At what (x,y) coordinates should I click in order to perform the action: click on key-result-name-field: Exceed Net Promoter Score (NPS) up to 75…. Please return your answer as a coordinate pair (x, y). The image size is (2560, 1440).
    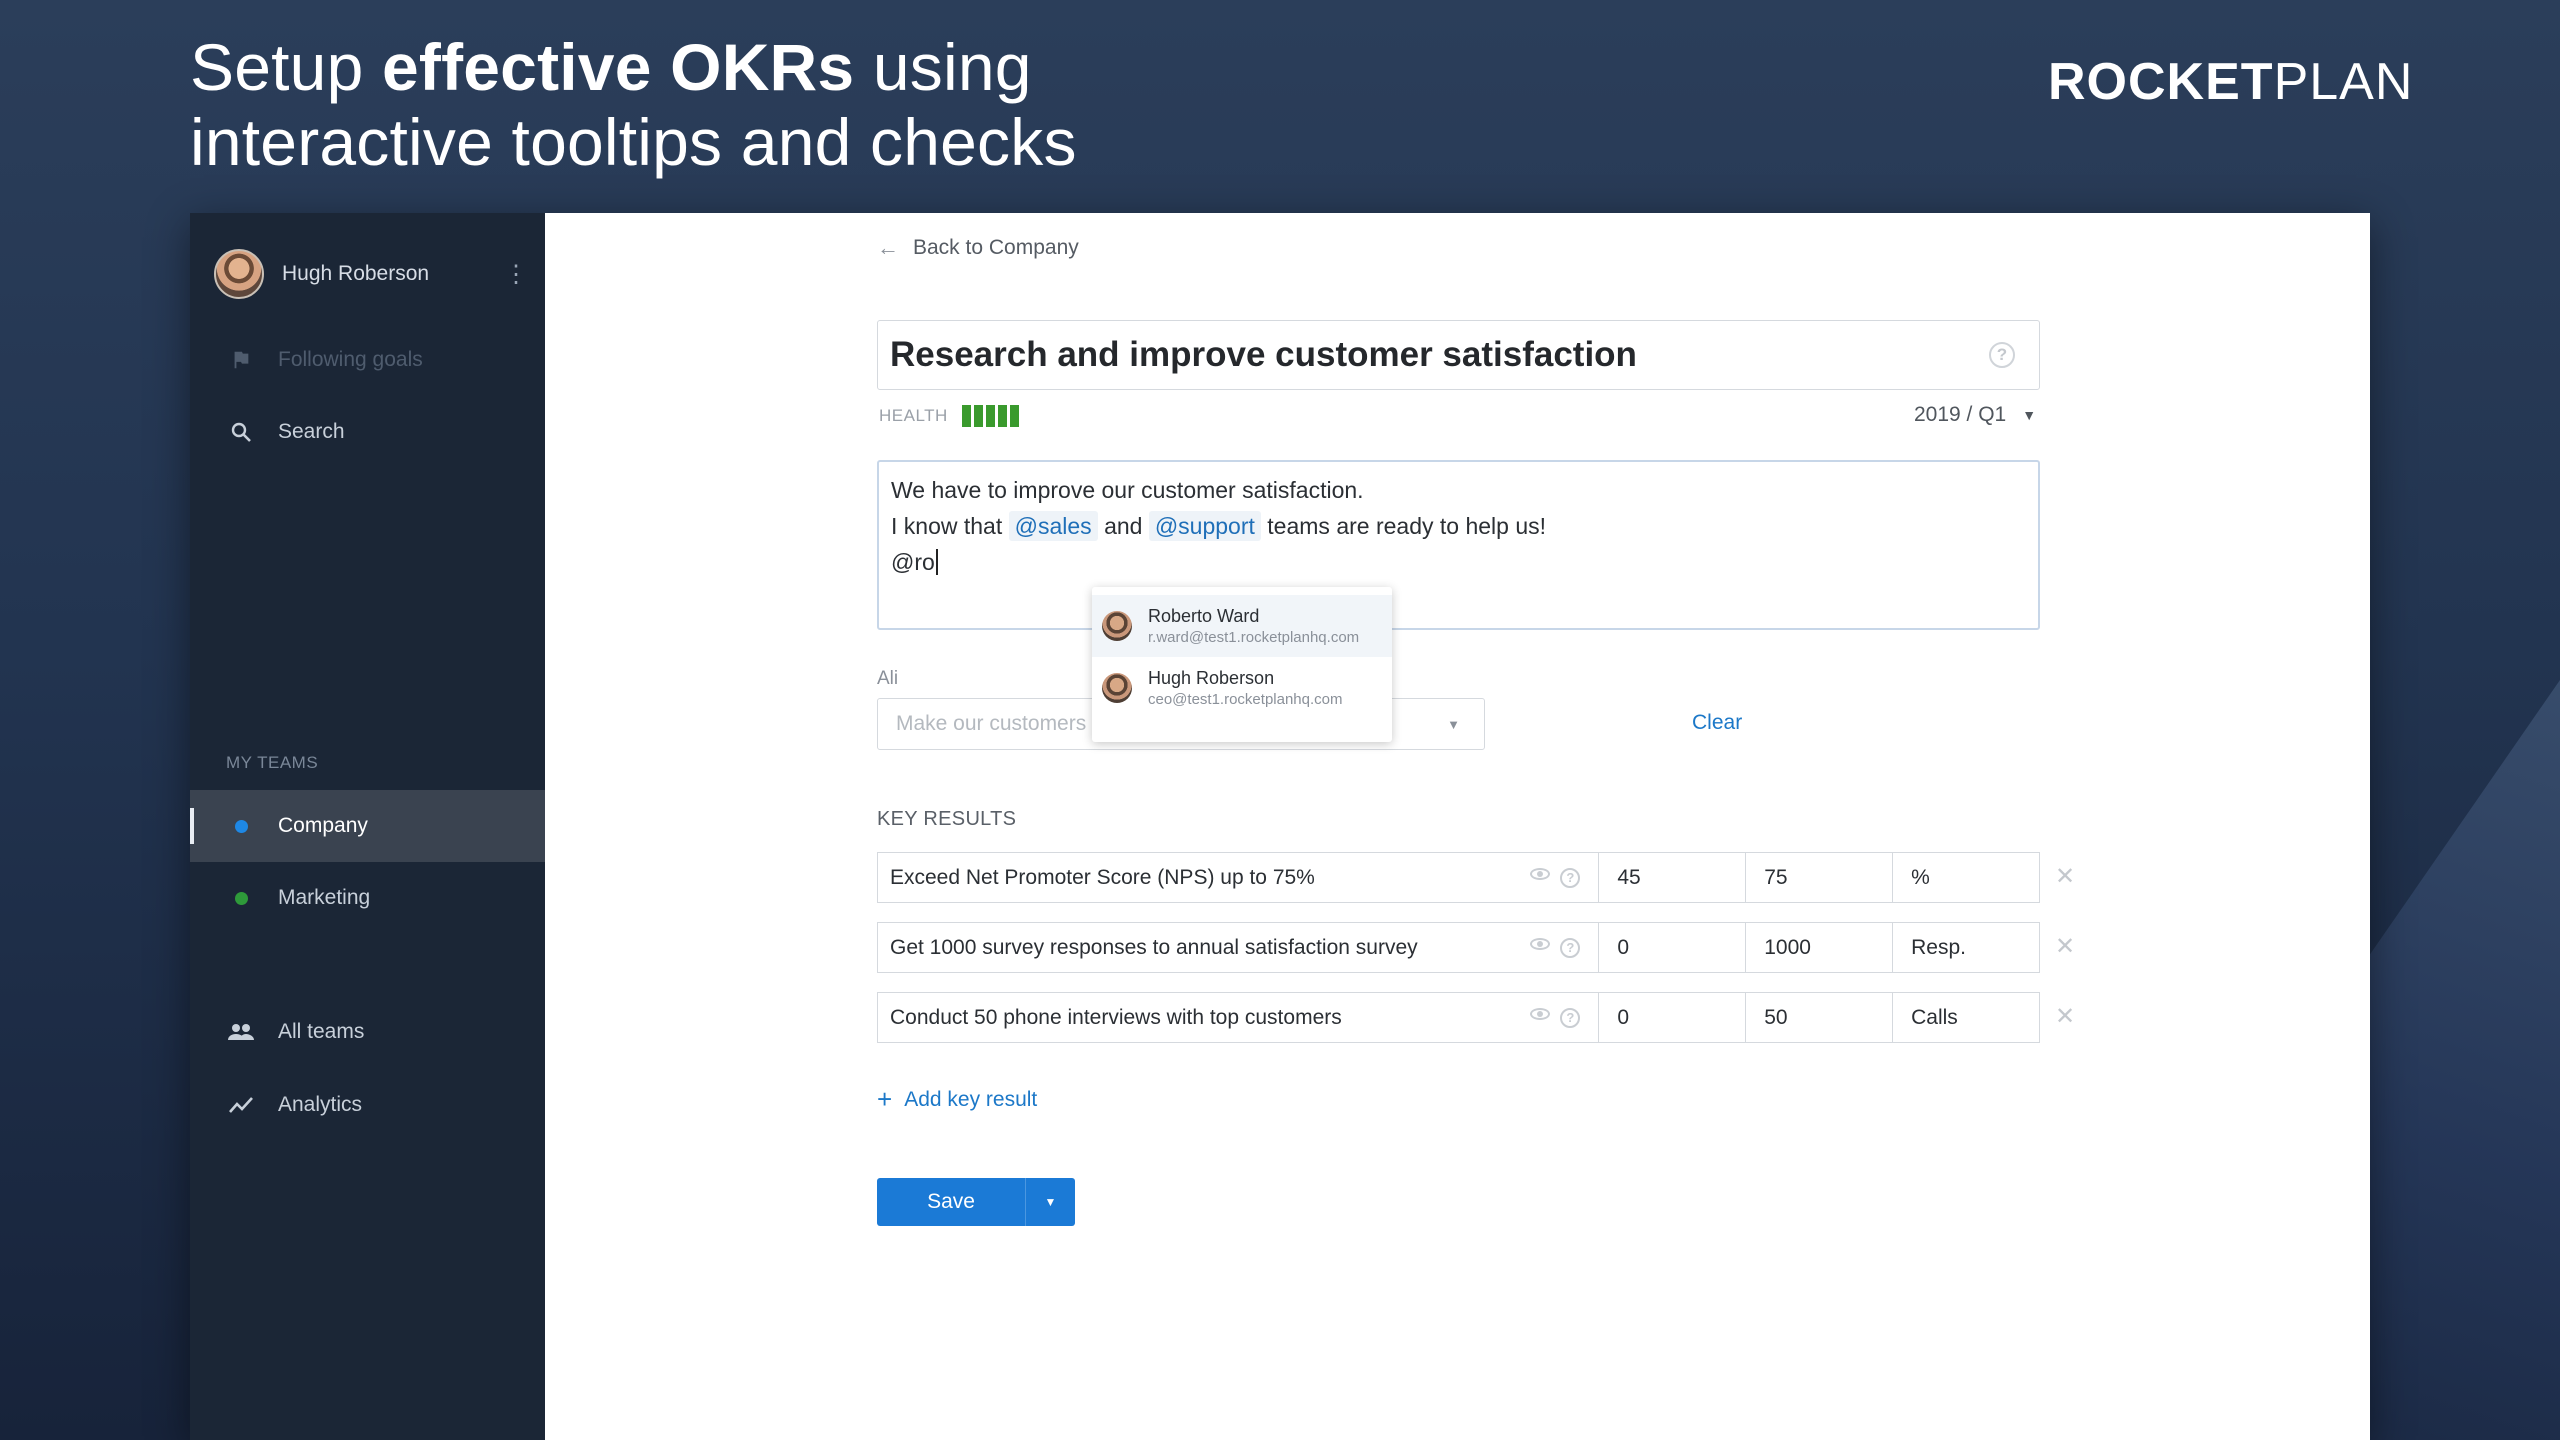
    Looking at the image, I should click on (1238, 877).